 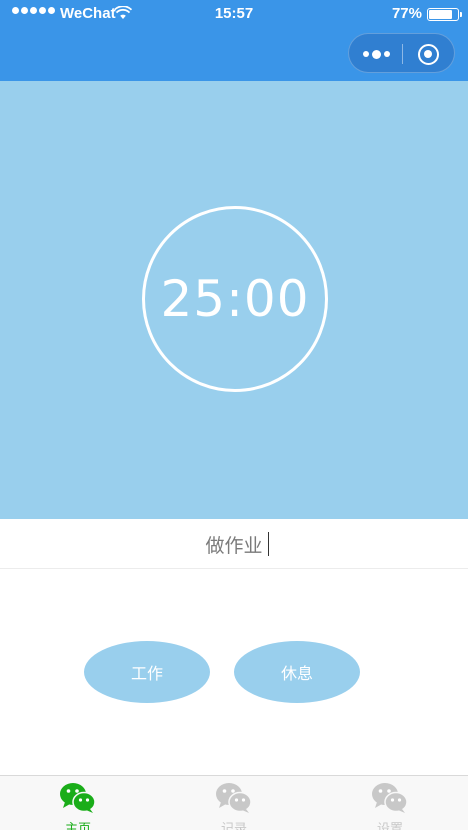 I want to click on tab-records: 记录, so click(x=234, y=803).